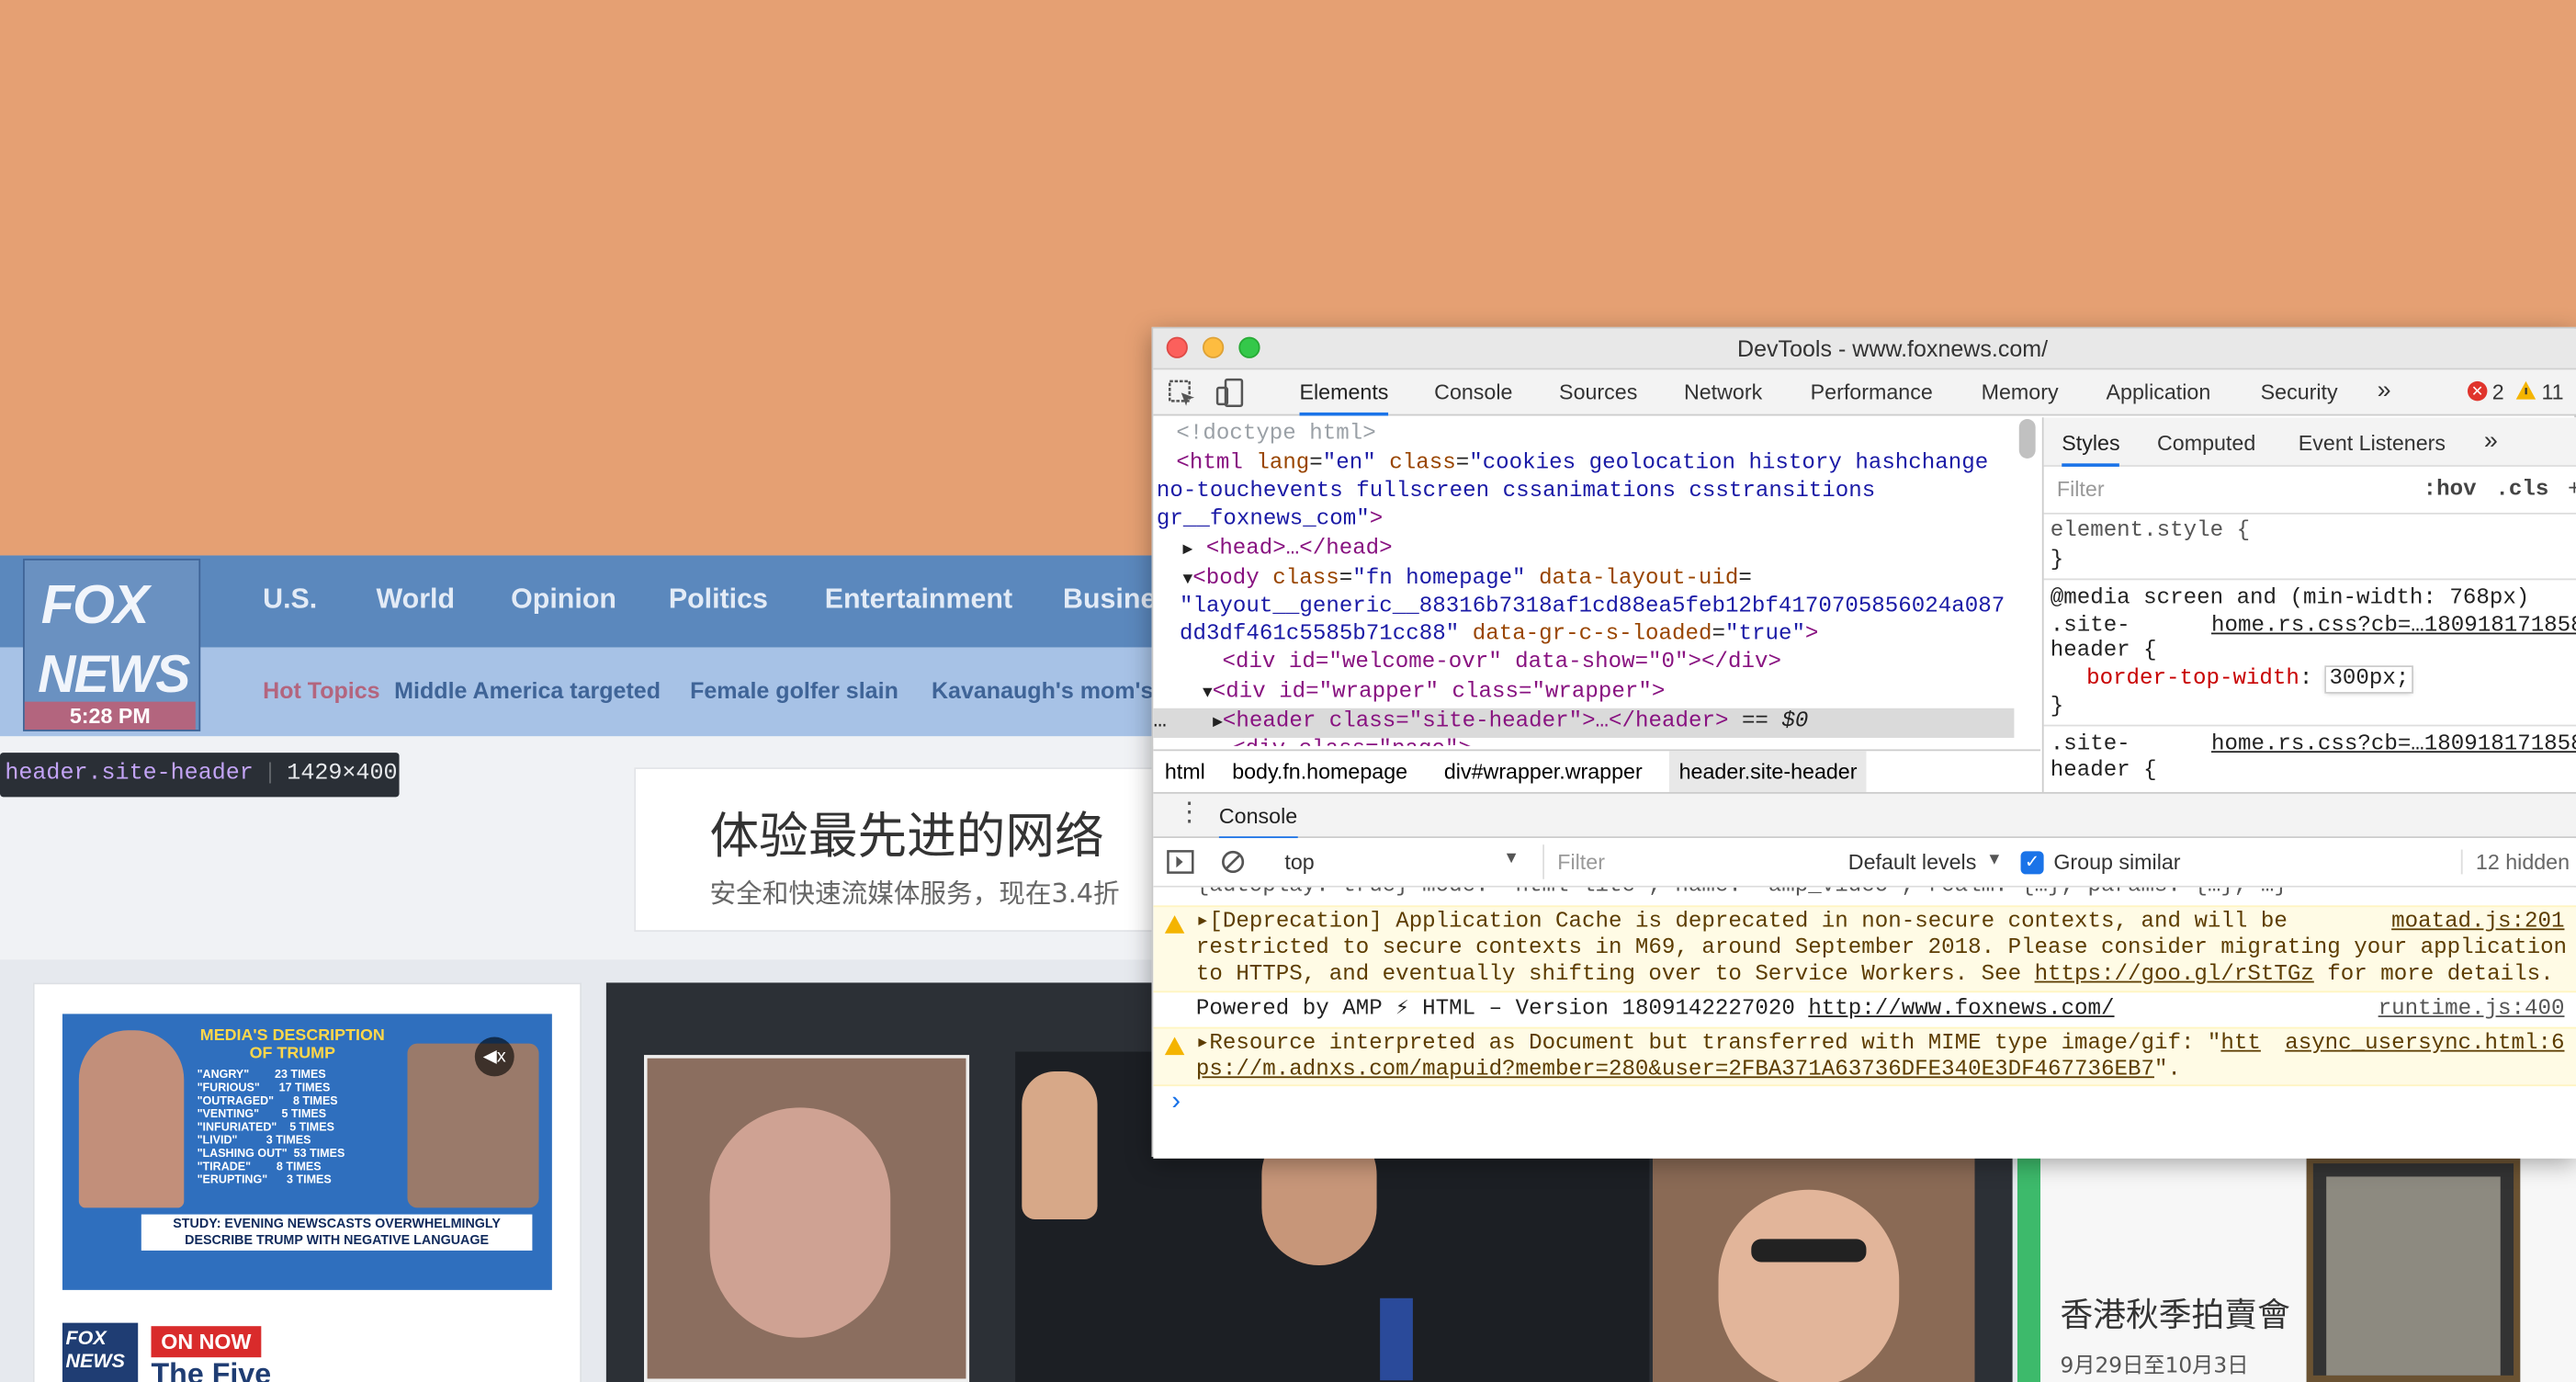 The image size is (2576, 1382). What do you see at coordinates (2020, 392) in the screenshot?
I see `tab-memory: Memory` at bounding box center [2020, 392].